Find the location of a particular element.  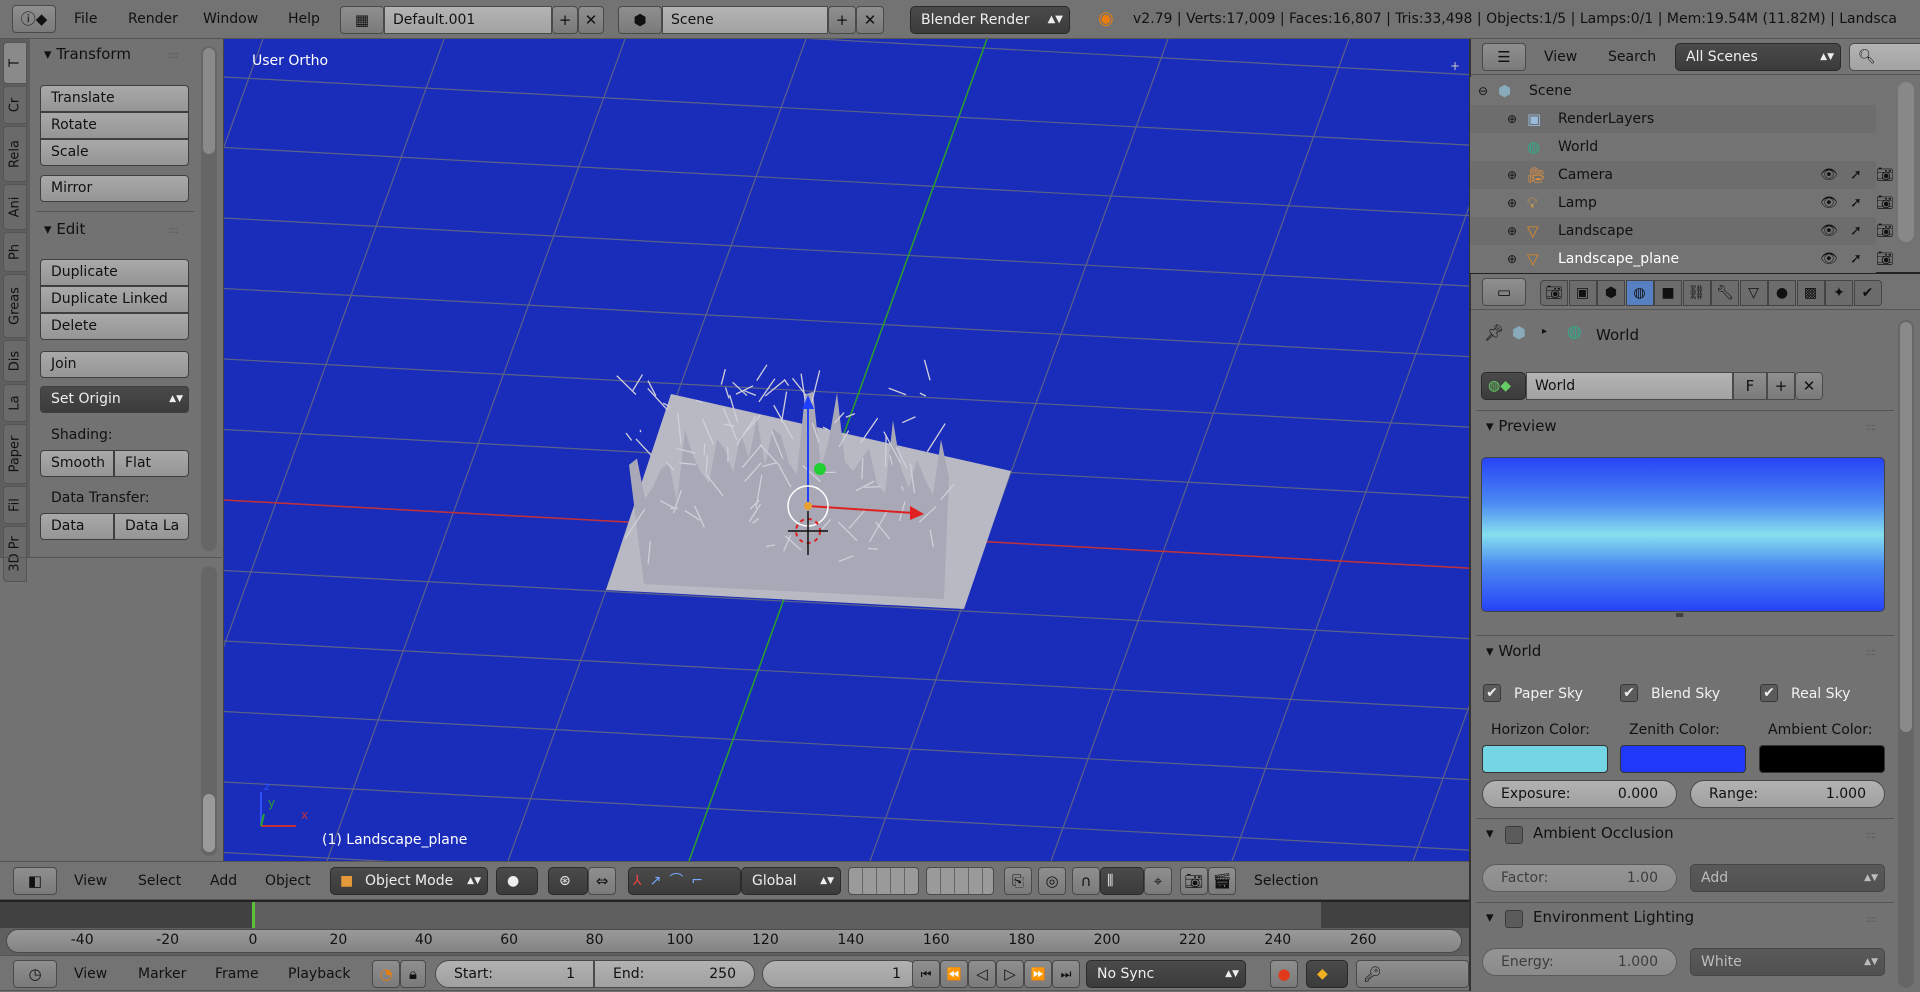

mode-dropdown: ■Object Mode▲▼ is located at coordinates (409, 881).